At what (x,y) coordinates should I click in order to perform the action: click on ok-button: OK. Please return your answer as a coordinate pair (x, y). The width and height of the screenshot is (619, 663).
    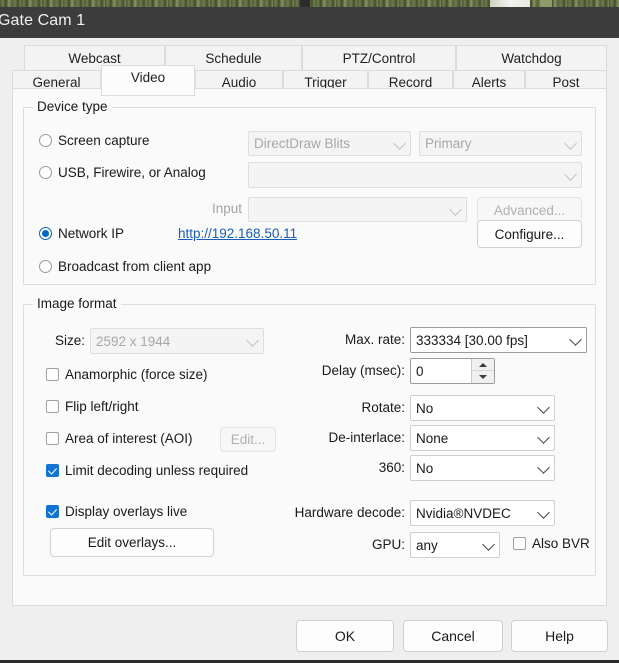
    Looking at the image, I should click on (345, 636).